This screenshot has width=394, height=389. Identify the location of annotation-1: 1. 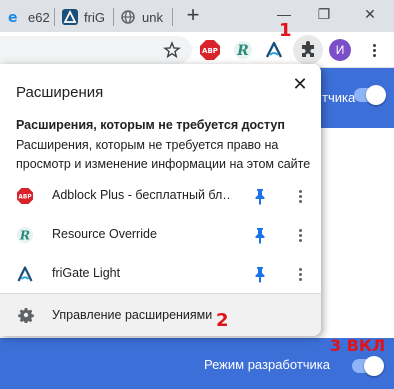
(285, 30).